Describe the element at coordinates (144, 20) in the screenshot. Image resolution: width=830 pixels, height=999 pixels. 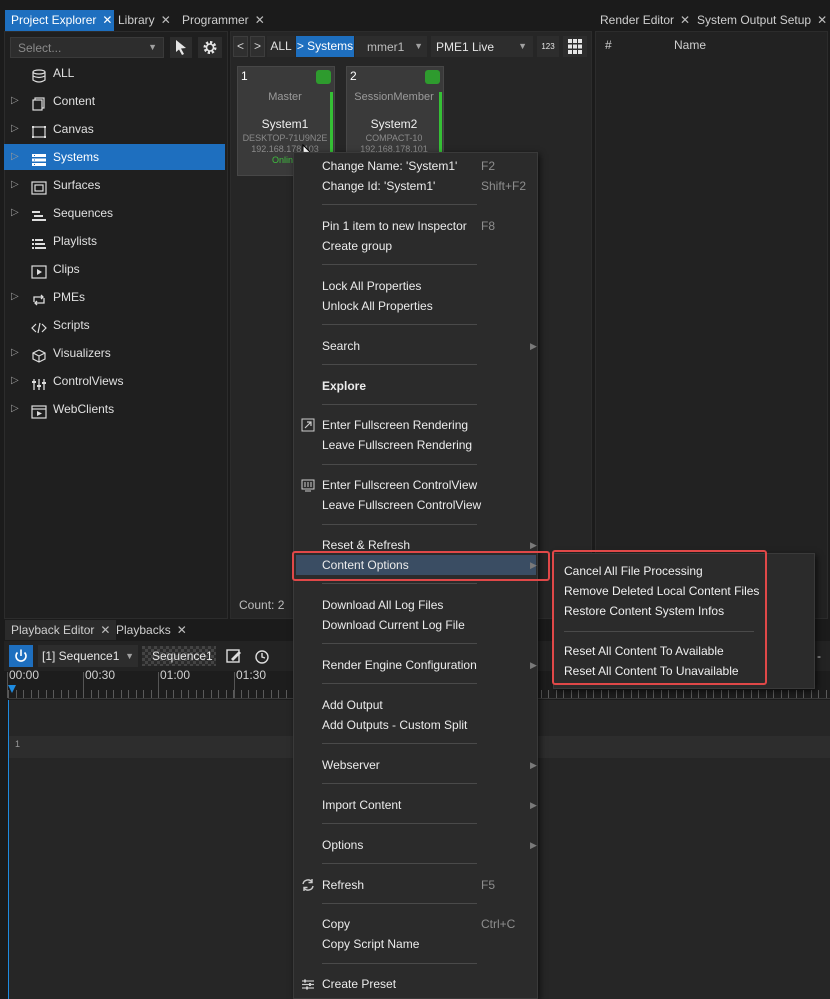
I see `tab-library: Library ✕` at that location.